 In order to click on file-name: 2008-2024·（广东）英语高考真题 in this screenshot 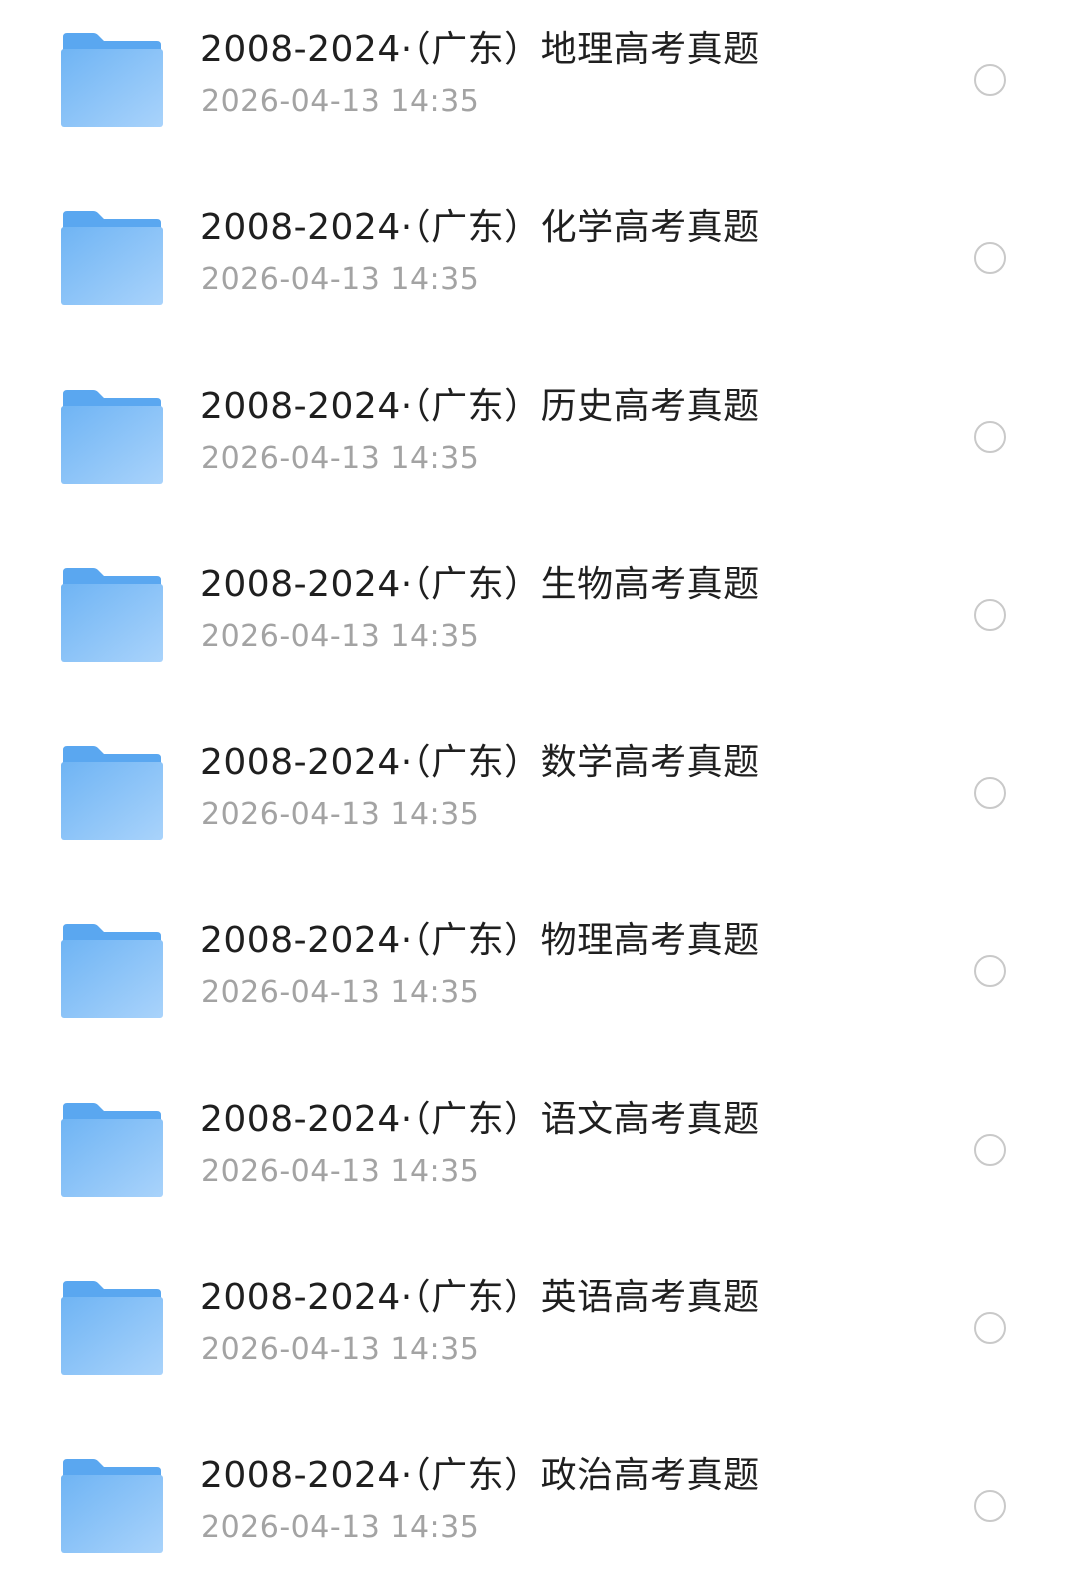, I will do `click(480, 1298)`.